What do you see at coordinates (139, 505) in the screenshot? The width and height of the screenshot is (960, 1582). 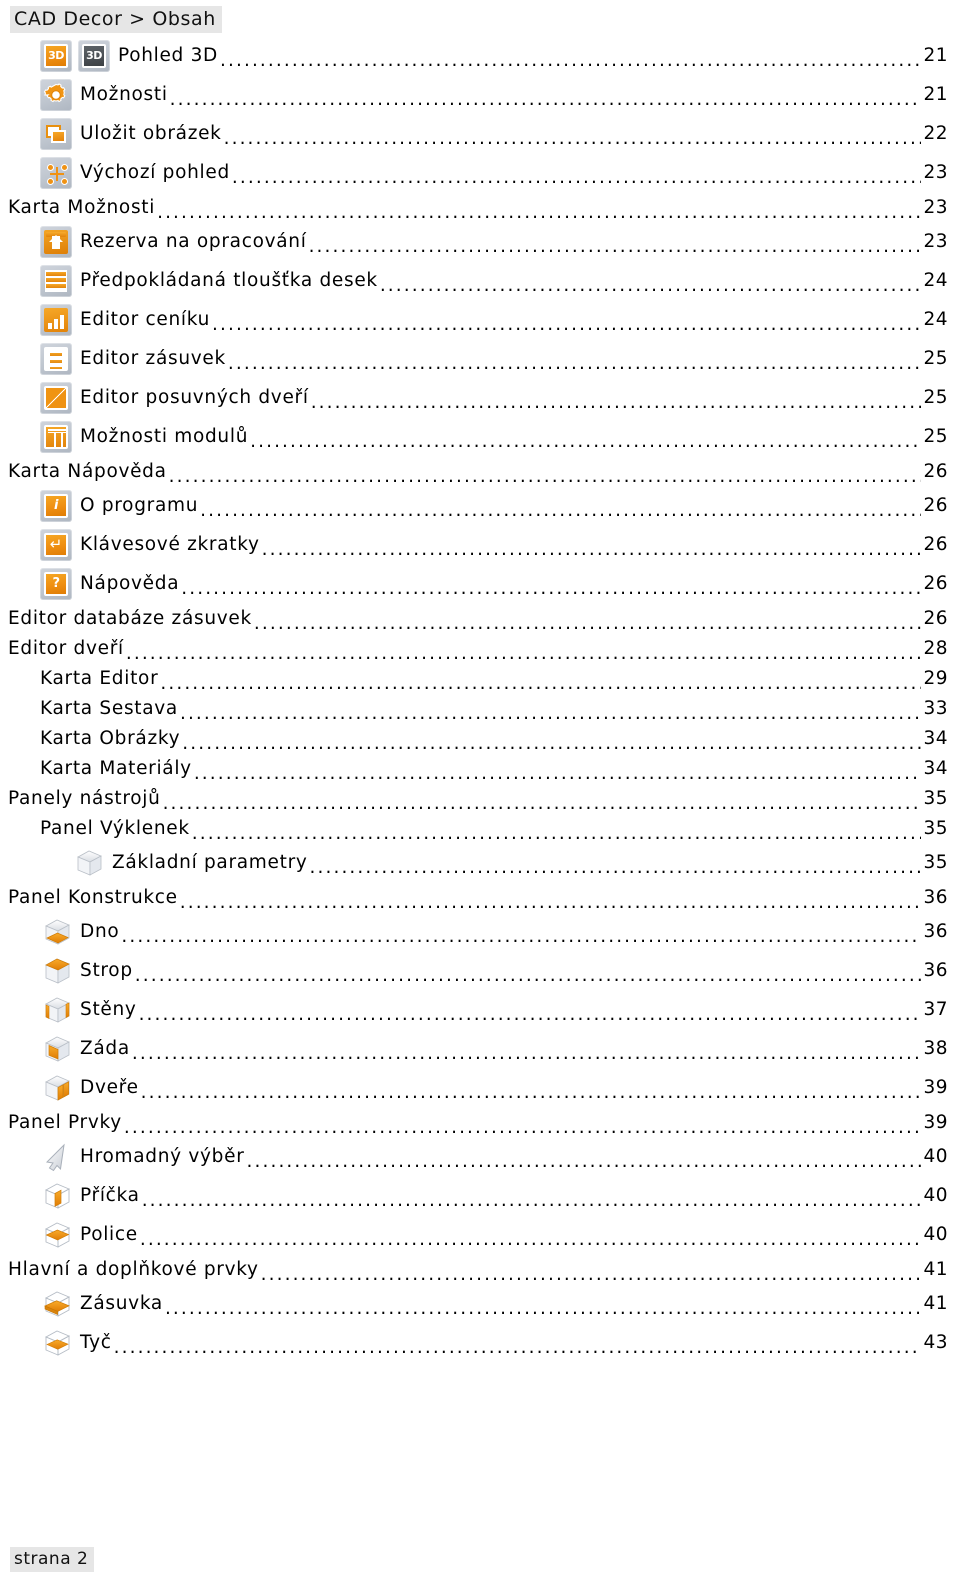 I see `toc-entry-label: O programu` at bounding box center [139, 505].